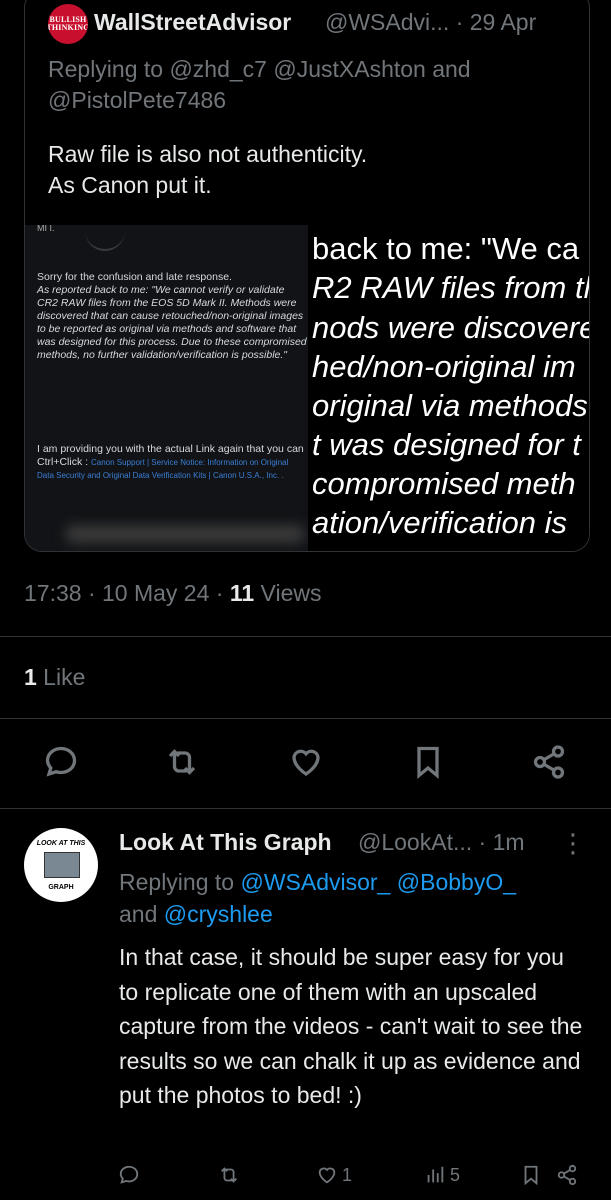 This screenshot has height=1200, width=611. I want to click on blurred-signature, so click(185, 534).